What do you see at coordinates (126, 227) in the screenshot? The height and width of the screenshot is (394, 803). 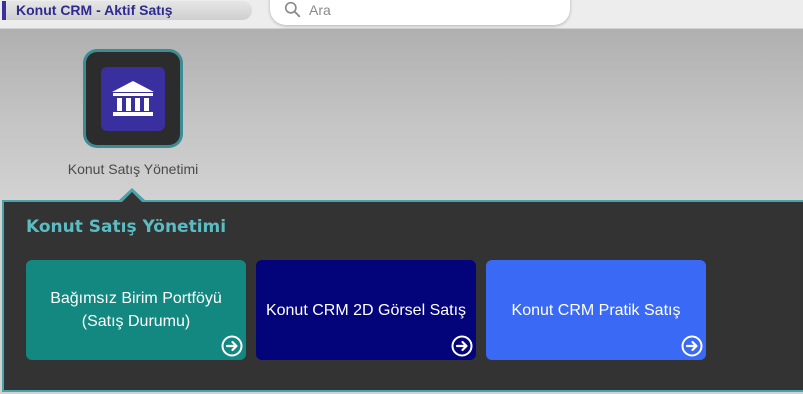 I see `panel-title: Konut Satış Yönetimi` at bounding box center [126, 227].